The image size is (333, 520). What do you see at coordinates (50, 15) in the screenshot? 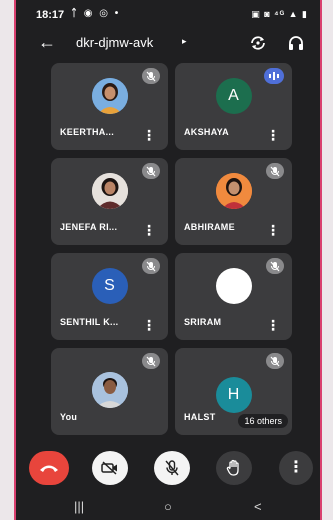
I see `status-time: 18:17` at bounding box center [50, 15].